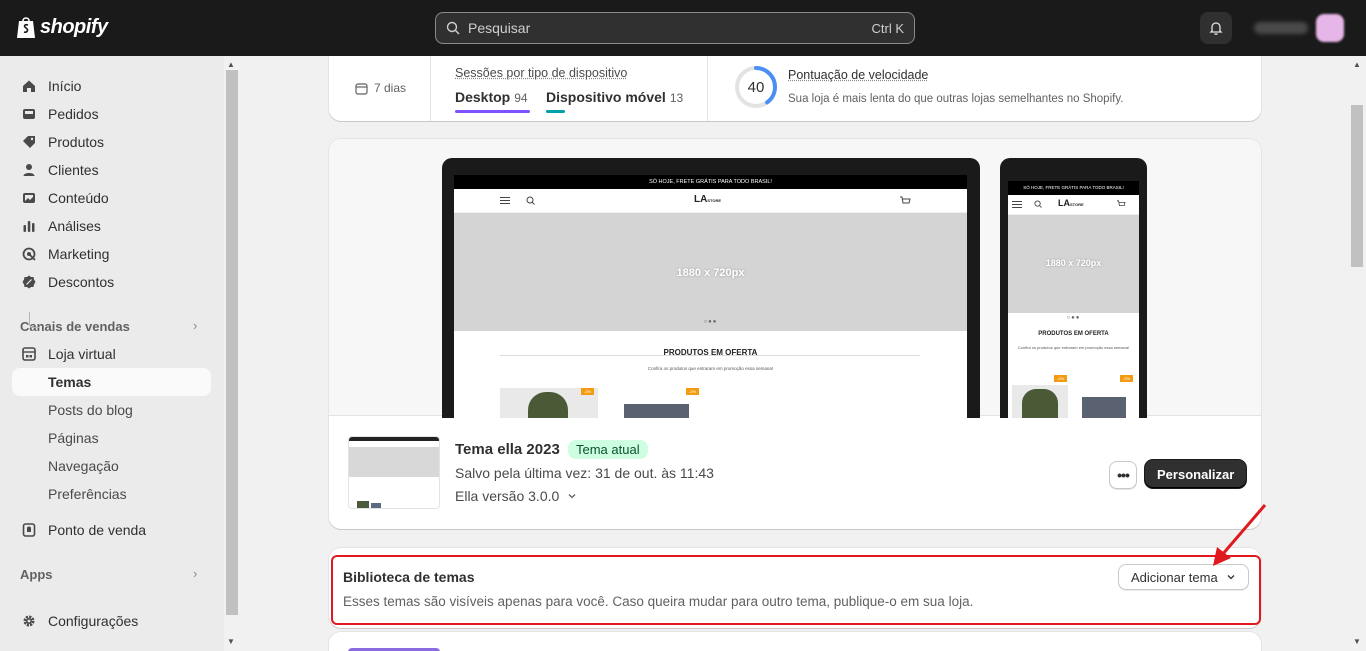 This screenshot has height=651, width=1366. Describe the element at coordinates (111, 198) in the screenshot. I see `sidebar-item-content: Conteúdo` at that location.